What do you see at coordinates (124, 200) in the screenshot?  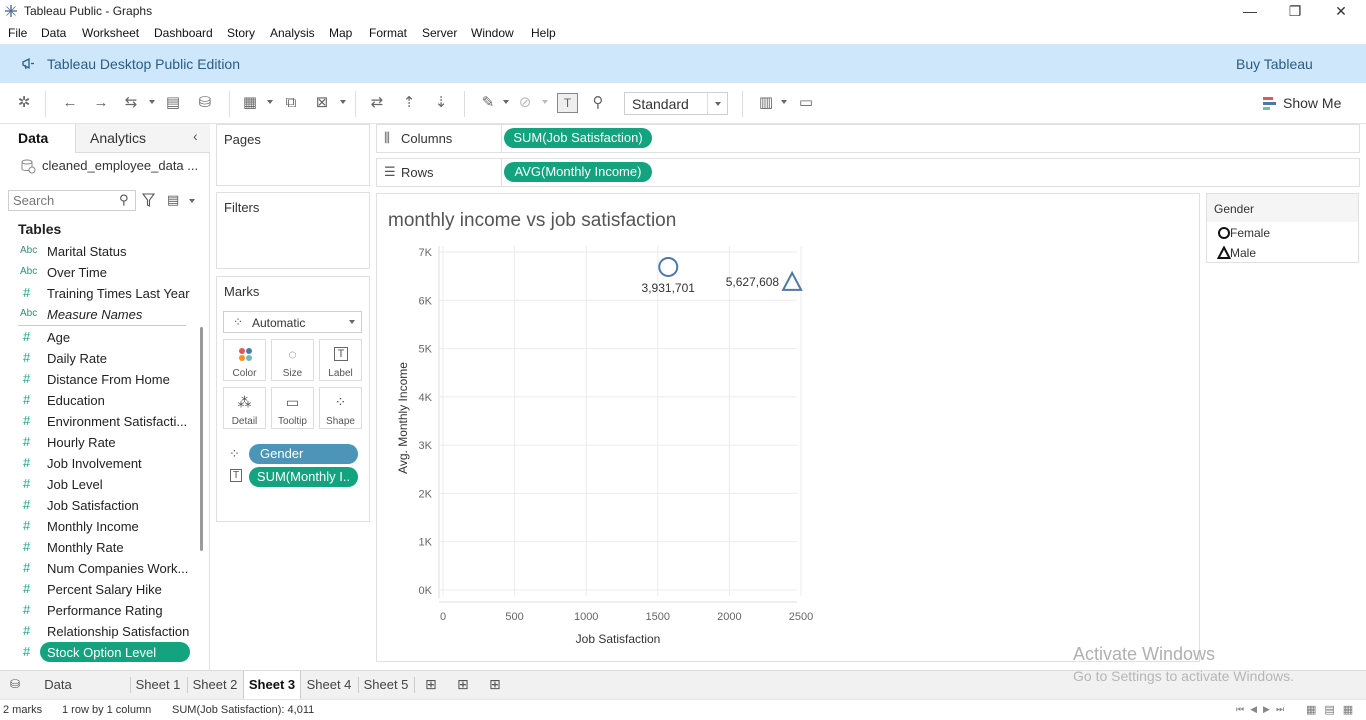 I see `search-icon: ⚲` at bounding box center [124, 200].